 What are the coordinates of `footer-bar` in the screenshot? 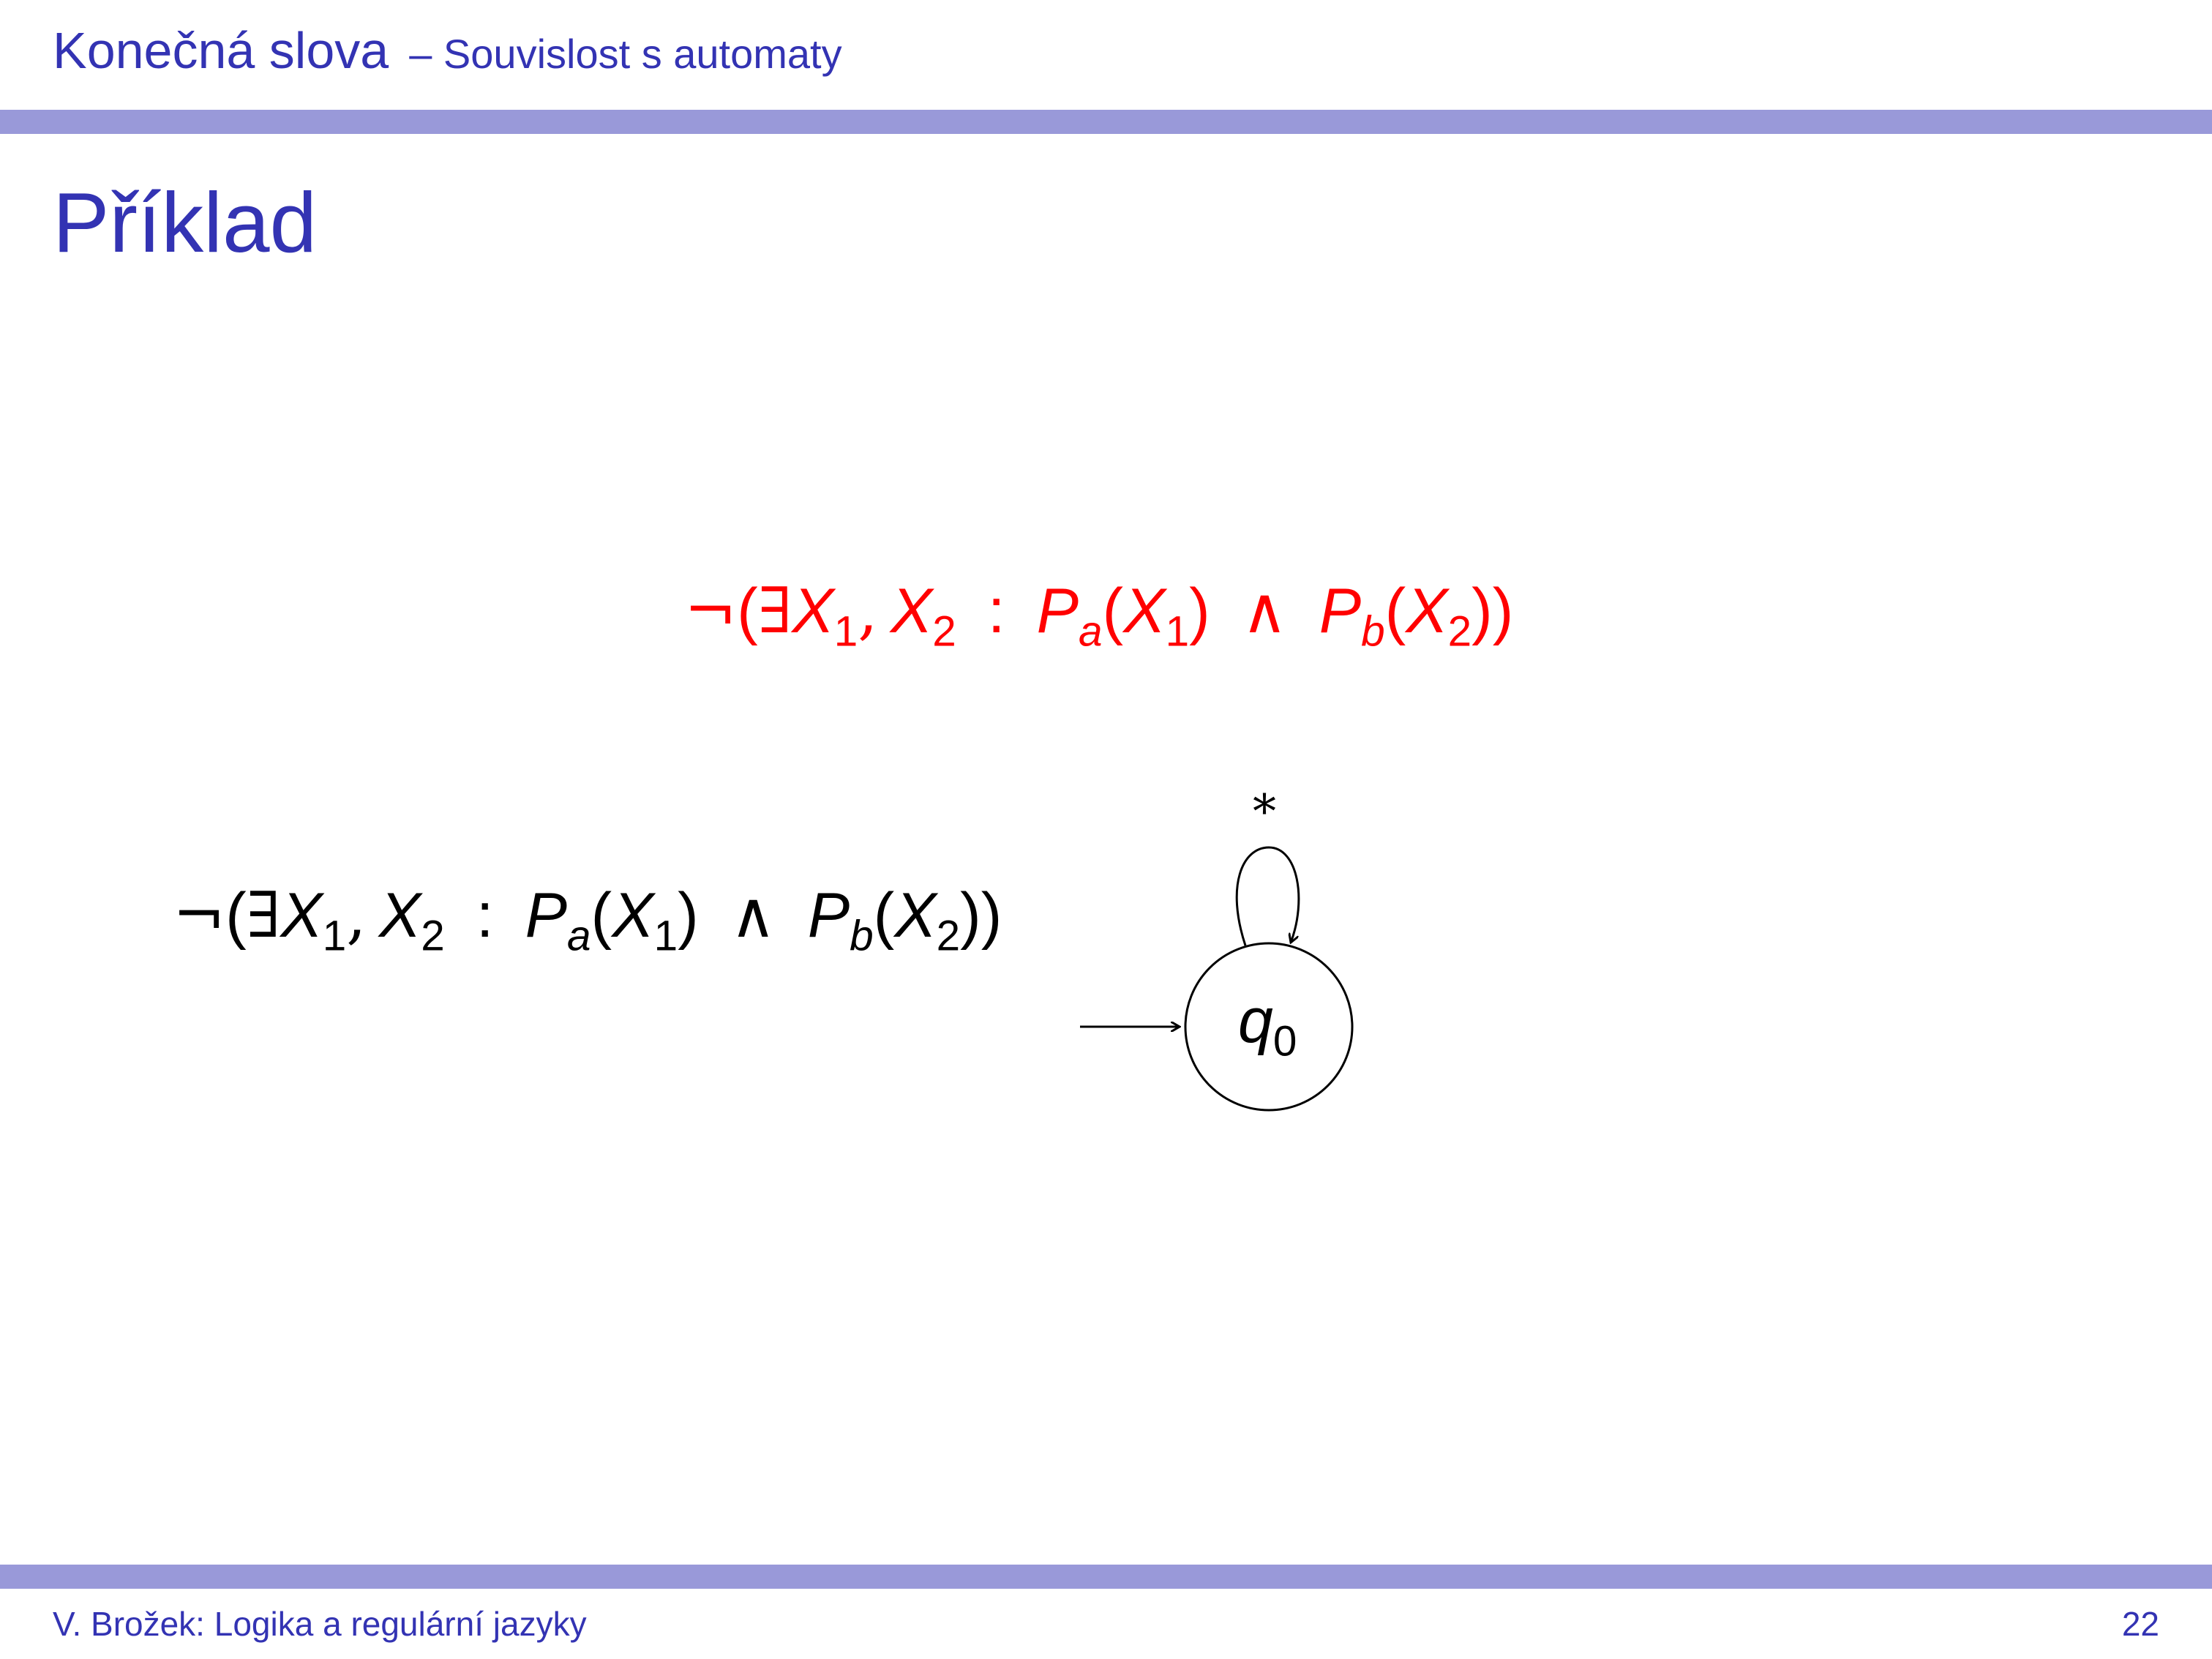 It's located at (1106, 1577).